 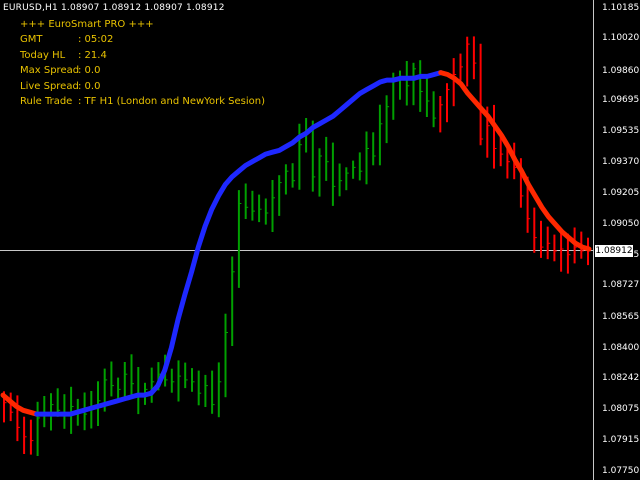 I want to click on info-value: : TF H1 (London and NewYork Sesion), so click(x=172, y=101).